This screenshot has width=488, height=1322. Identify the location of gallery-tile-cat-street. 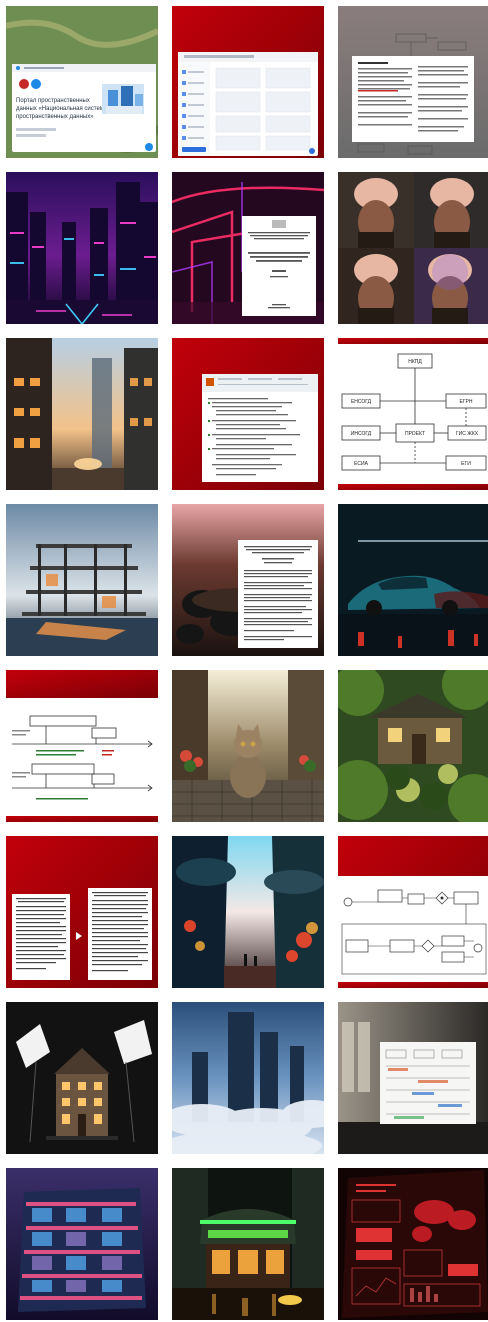
(248, 746).